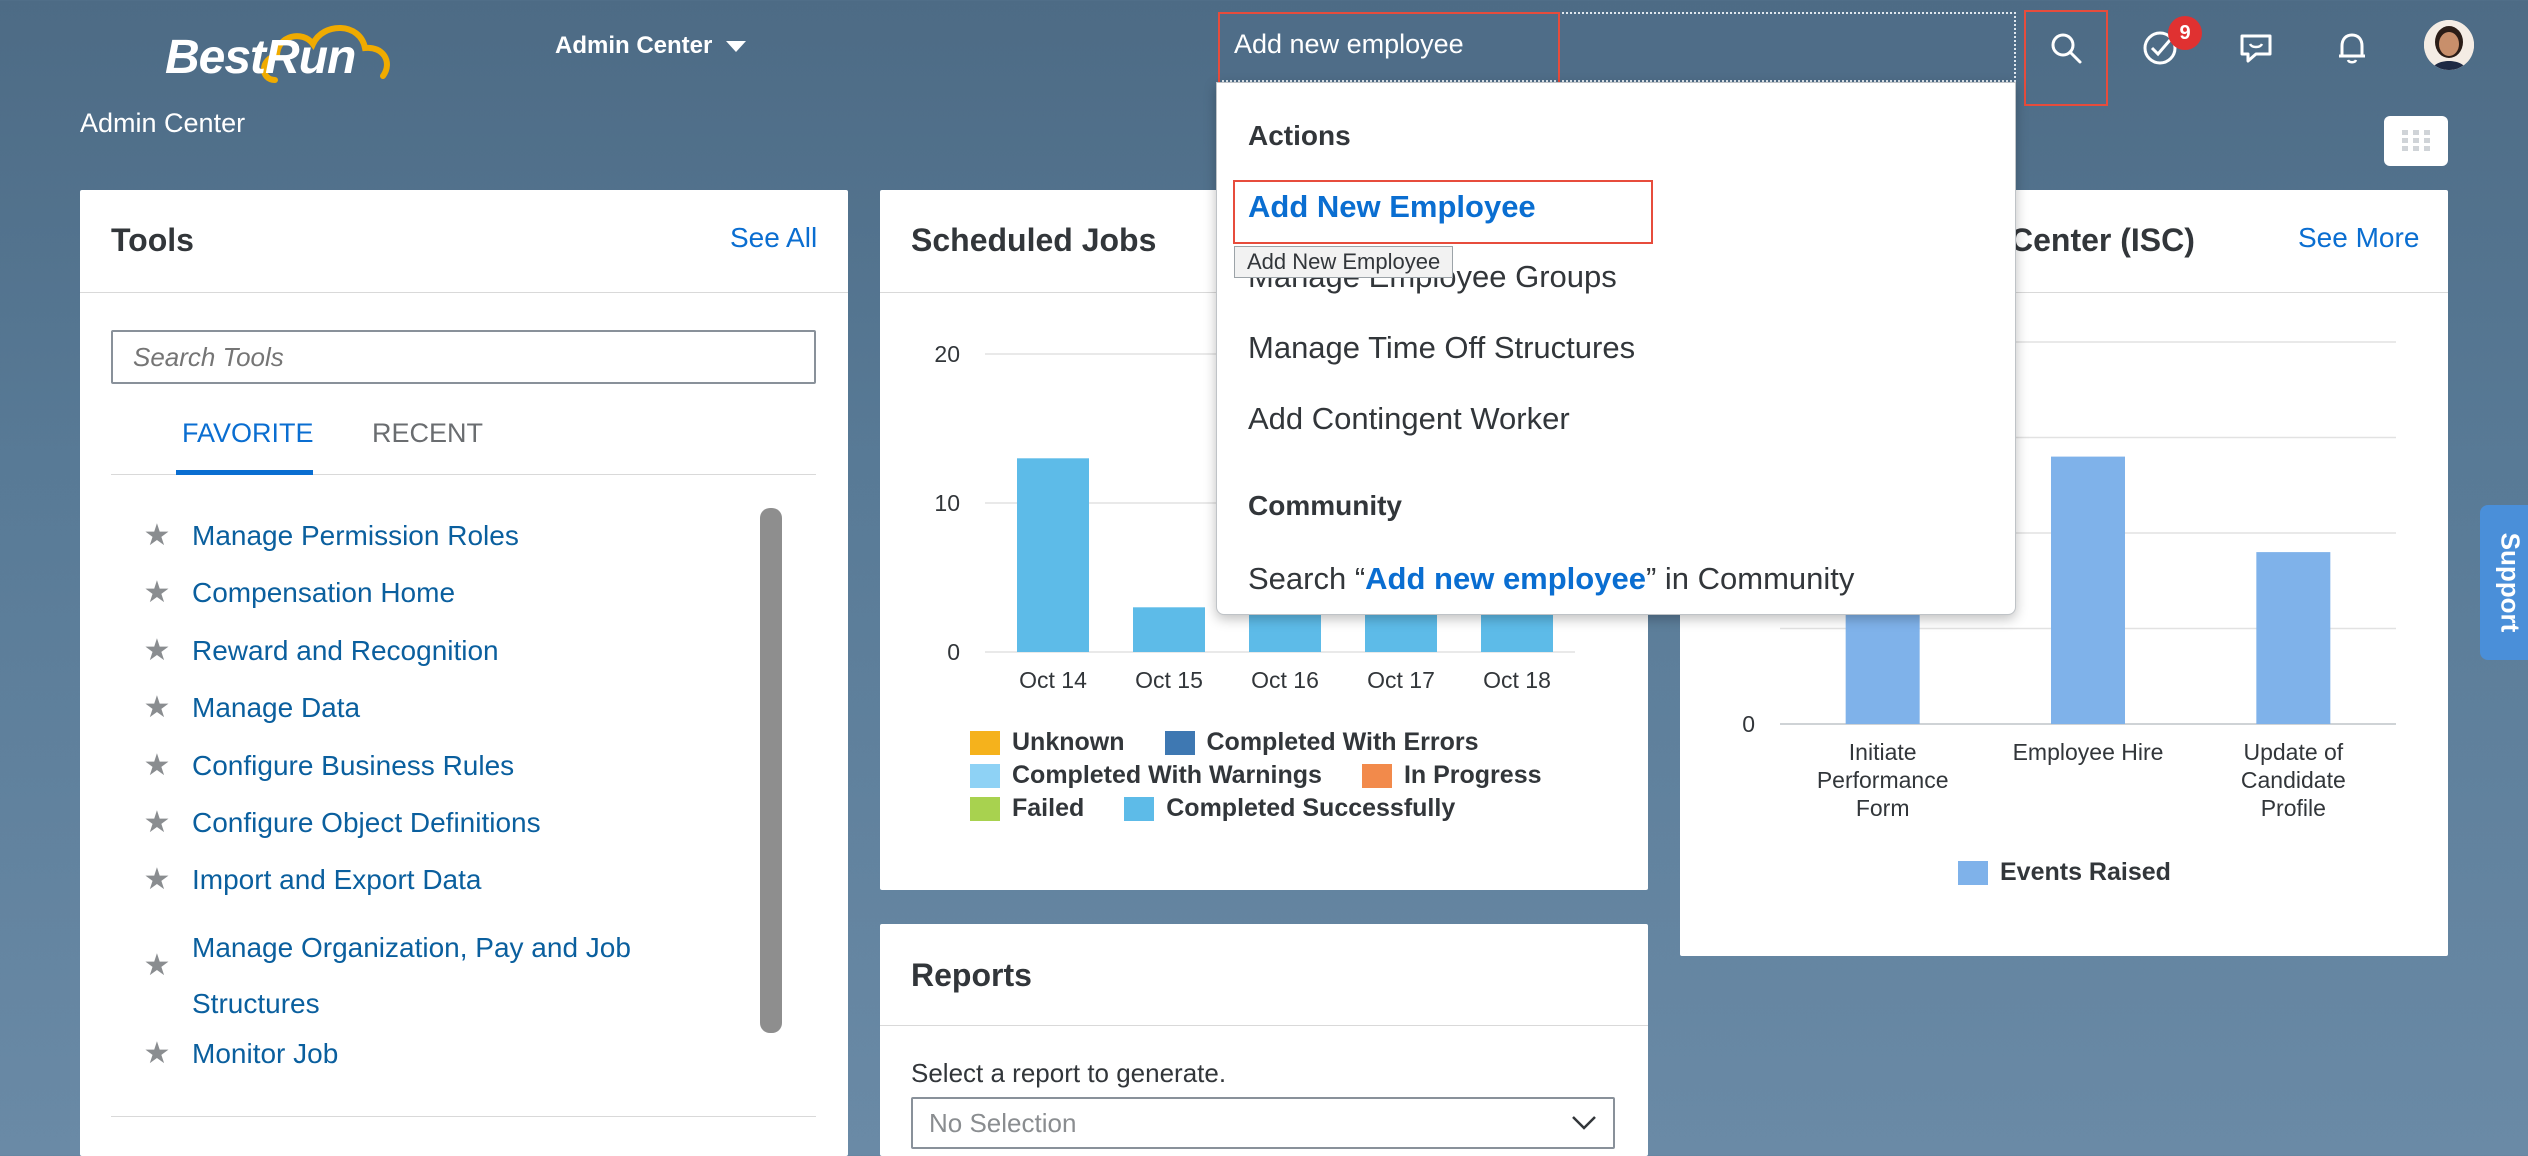  Describe the element at coordinates (2293, 808) in the screenshot. I see `x-tick-label: Profile` at that location.